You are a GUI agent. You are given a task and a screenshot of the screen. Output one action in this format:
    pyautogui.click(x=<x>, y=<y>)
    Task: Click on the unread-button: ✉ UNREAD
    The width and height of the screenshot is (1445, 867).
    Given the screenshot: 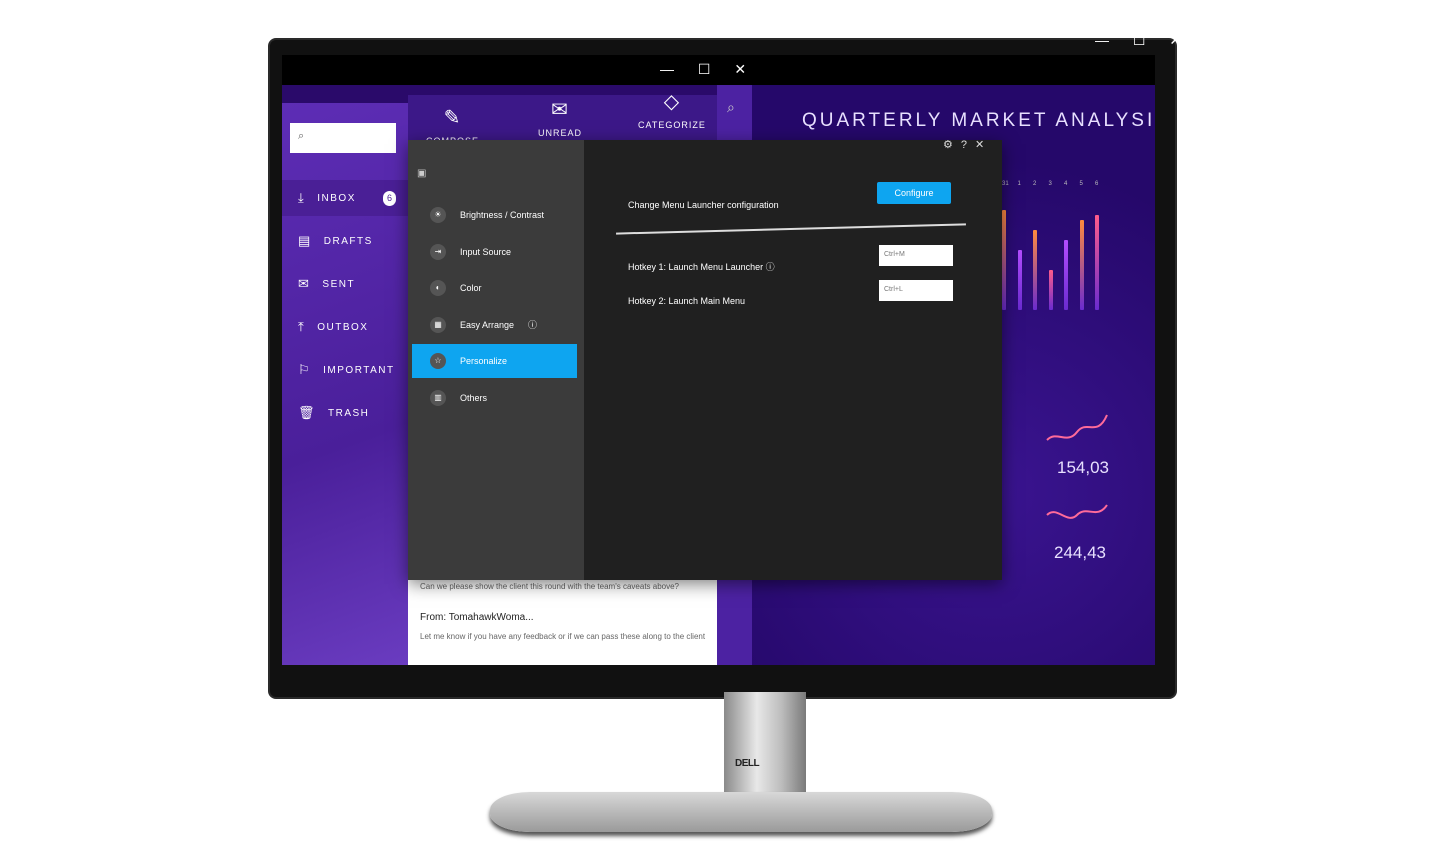 What is the action you would take?
    pyautogui.click(x=560, y=117)
    